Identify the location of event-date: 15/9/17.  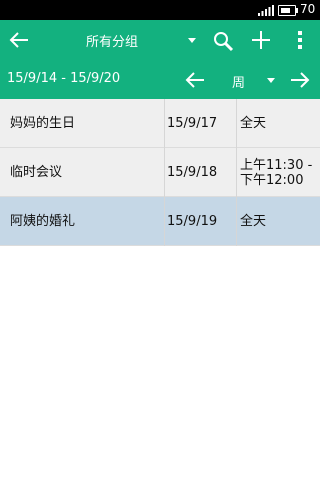
(201, 123).